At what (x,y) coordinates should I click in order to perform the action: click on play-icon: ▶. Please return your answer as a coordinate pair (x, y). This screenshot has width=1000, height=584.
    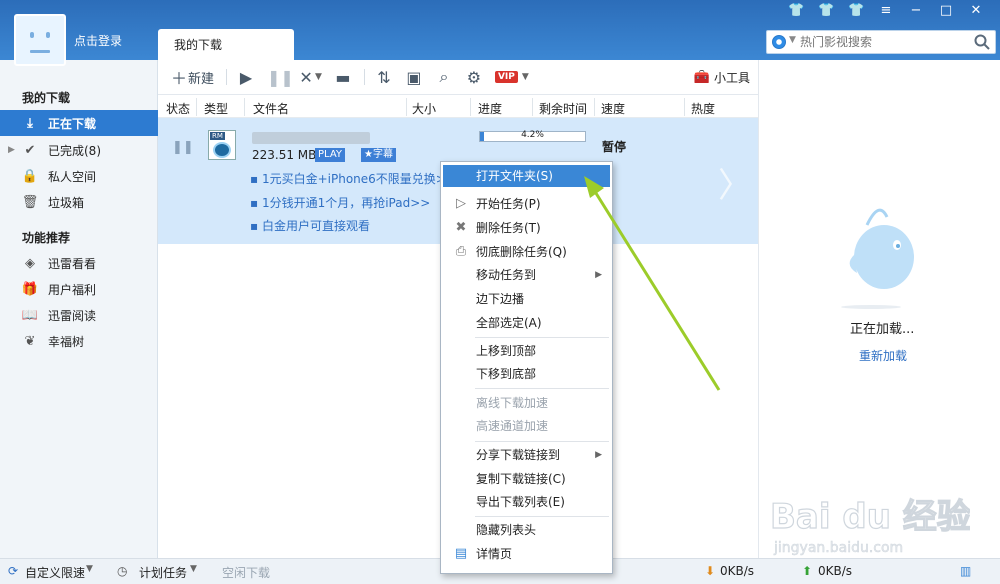
    Looking at the image, I should click on (246, 77).